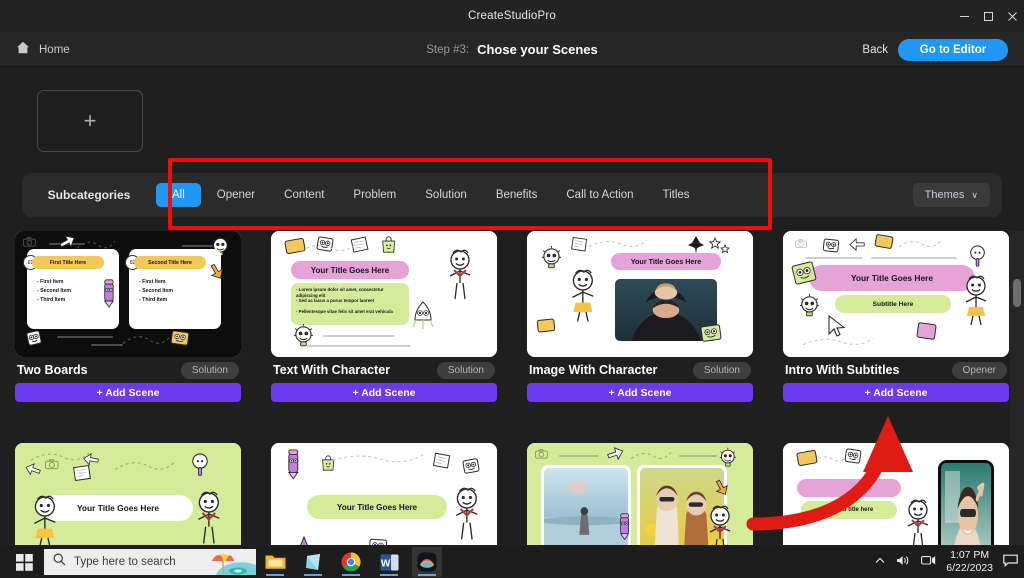 The height and width of the screenshot is (578, 1024). I want to click on back-button: Back, so click(875, 49).